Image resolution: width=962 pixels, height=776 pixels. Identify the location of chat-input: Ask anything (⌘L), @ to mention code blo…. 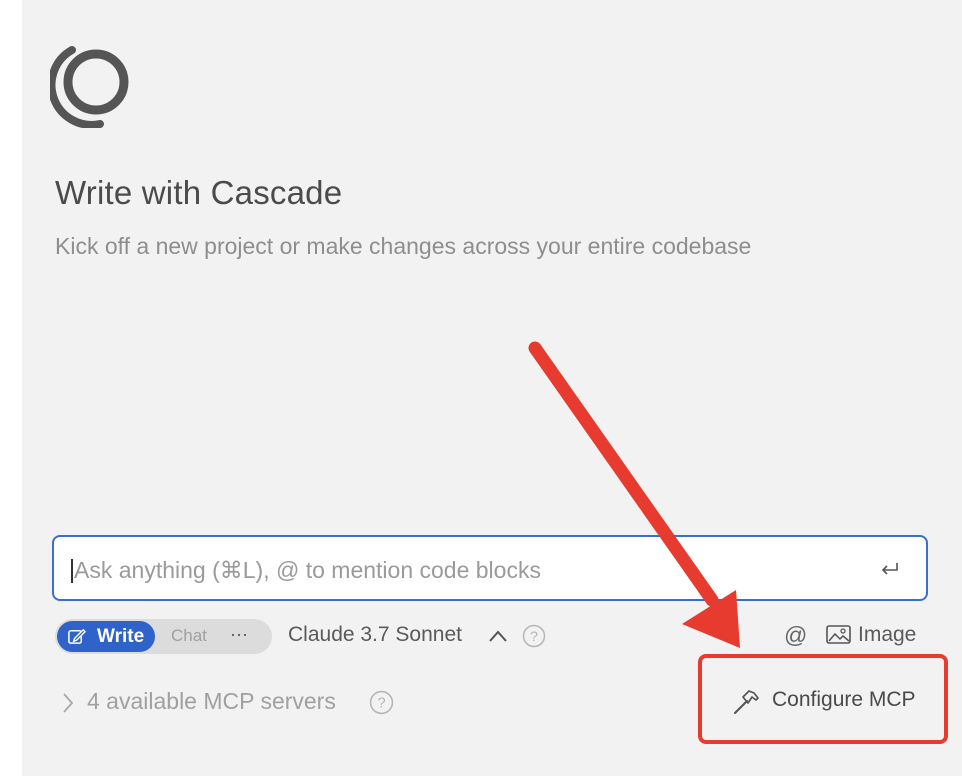
(490, 568).